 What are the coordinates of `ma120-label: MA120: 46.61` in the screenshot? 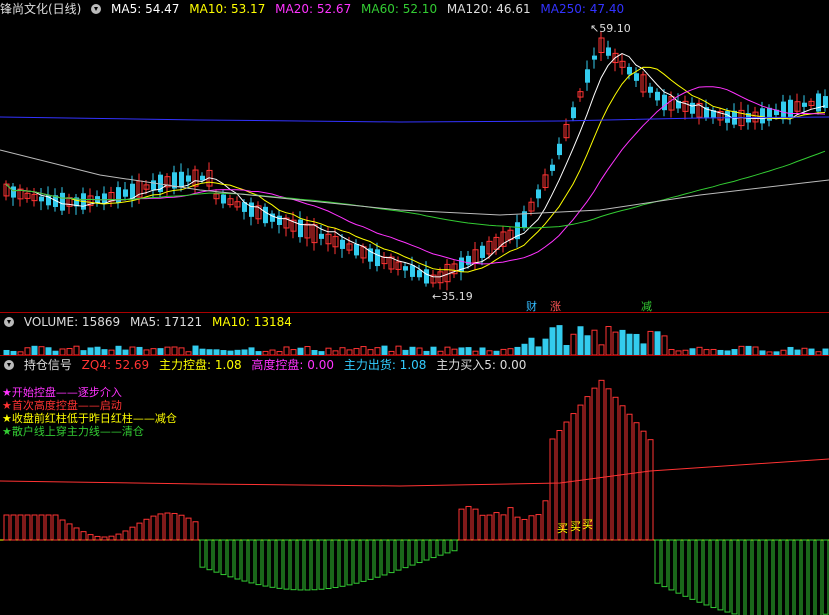 It's located at (488, 9).